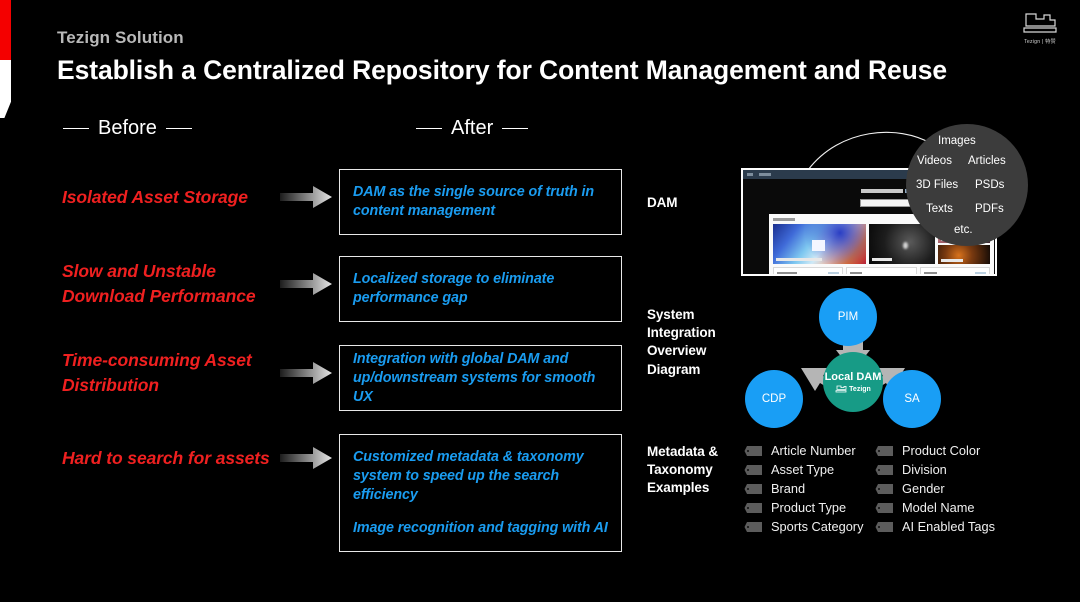 This screenshot has height=602, width=1080. I want to click on menu-icon, so click(750, 174).